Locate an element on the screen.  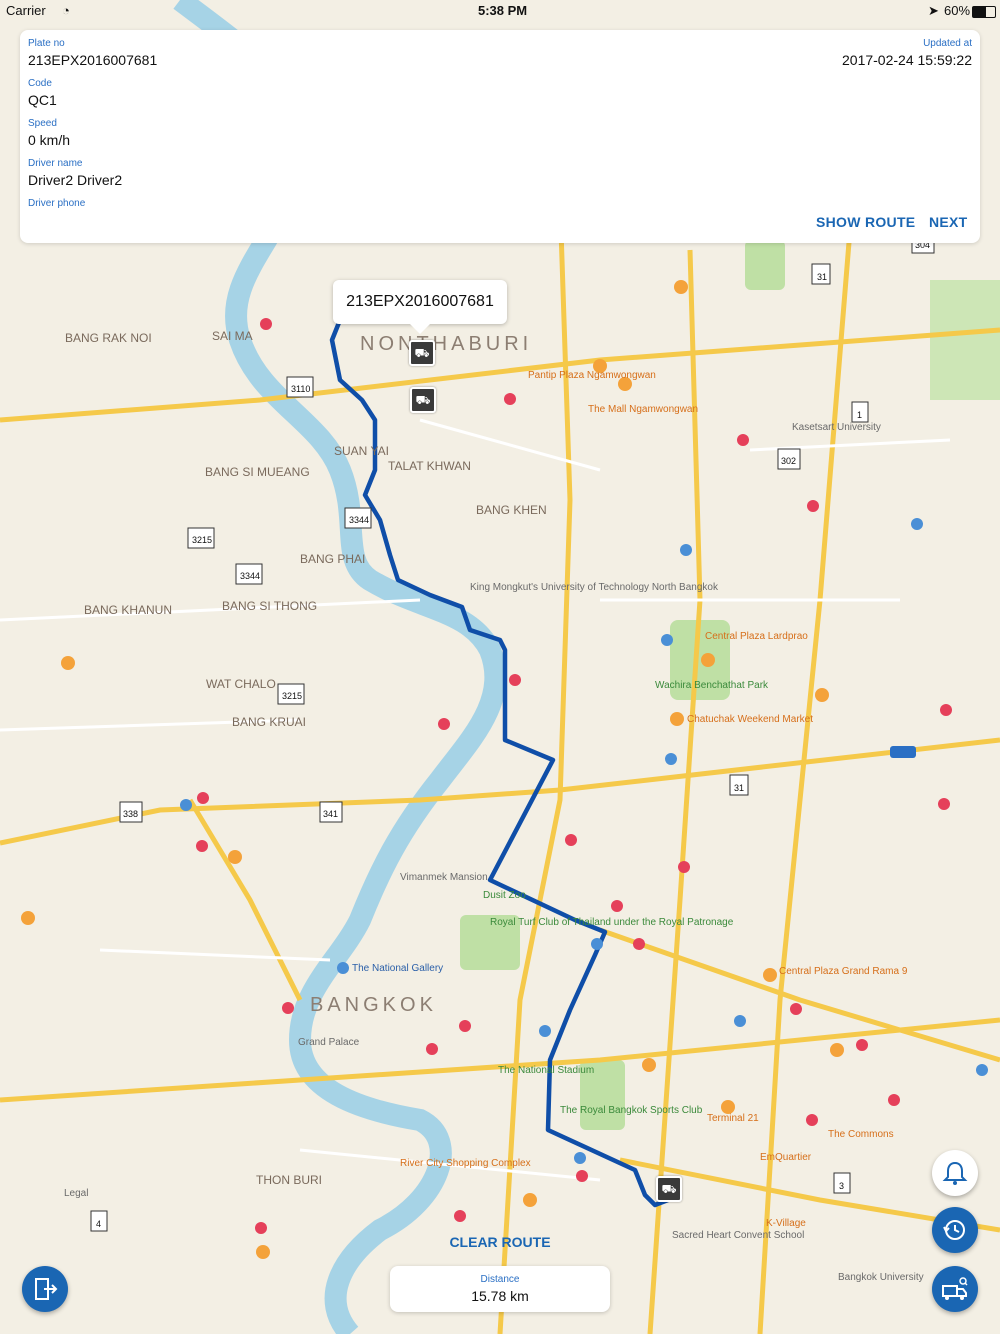
svg-text: BANG SI THONG is located at coordinates (269, 606).